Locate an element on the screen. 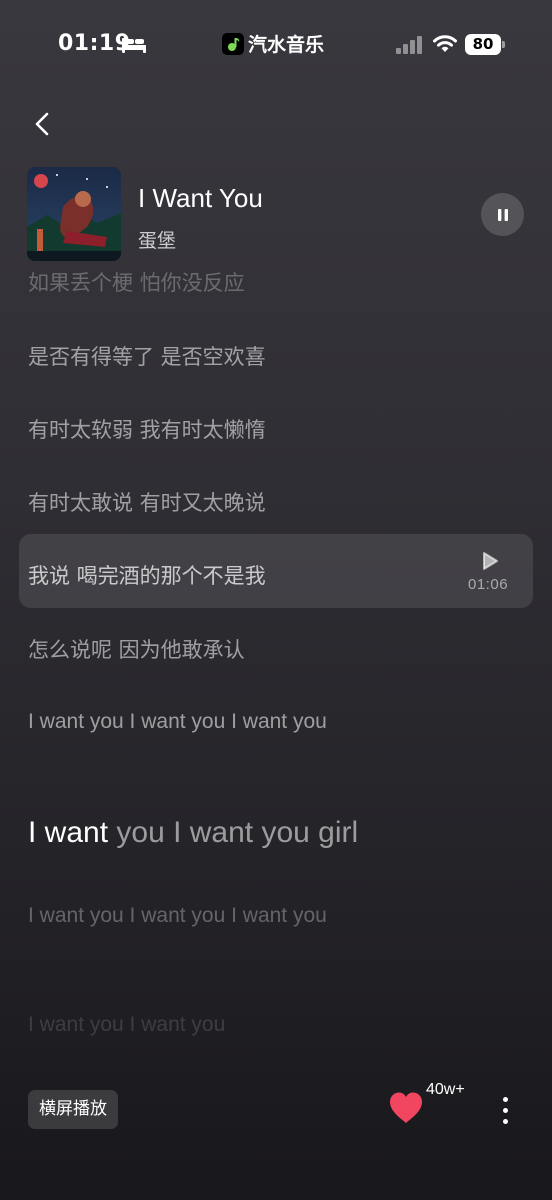  status-time: 01:19 is located at coordinates (94, 43).